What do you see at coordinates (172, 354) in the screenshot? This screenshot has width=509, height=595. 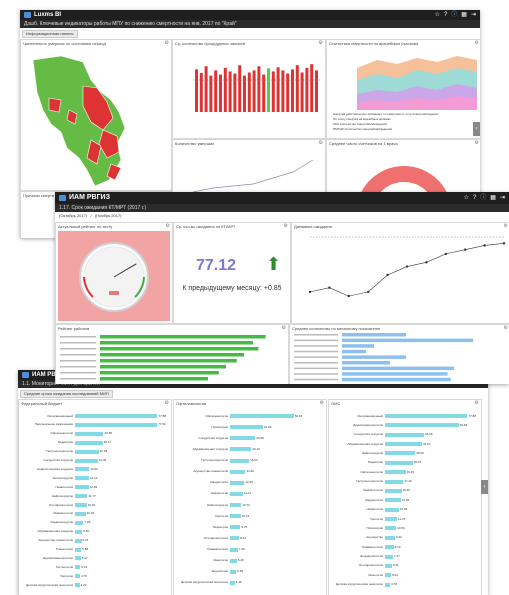 I see `green-bar-chart` at bounding box center [172, 354].